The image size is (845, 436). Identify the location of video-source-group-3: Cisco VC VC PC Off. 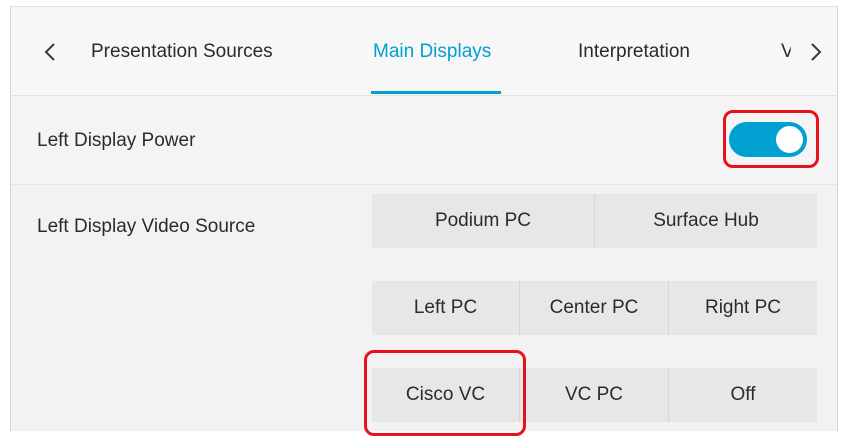
(594, 395).